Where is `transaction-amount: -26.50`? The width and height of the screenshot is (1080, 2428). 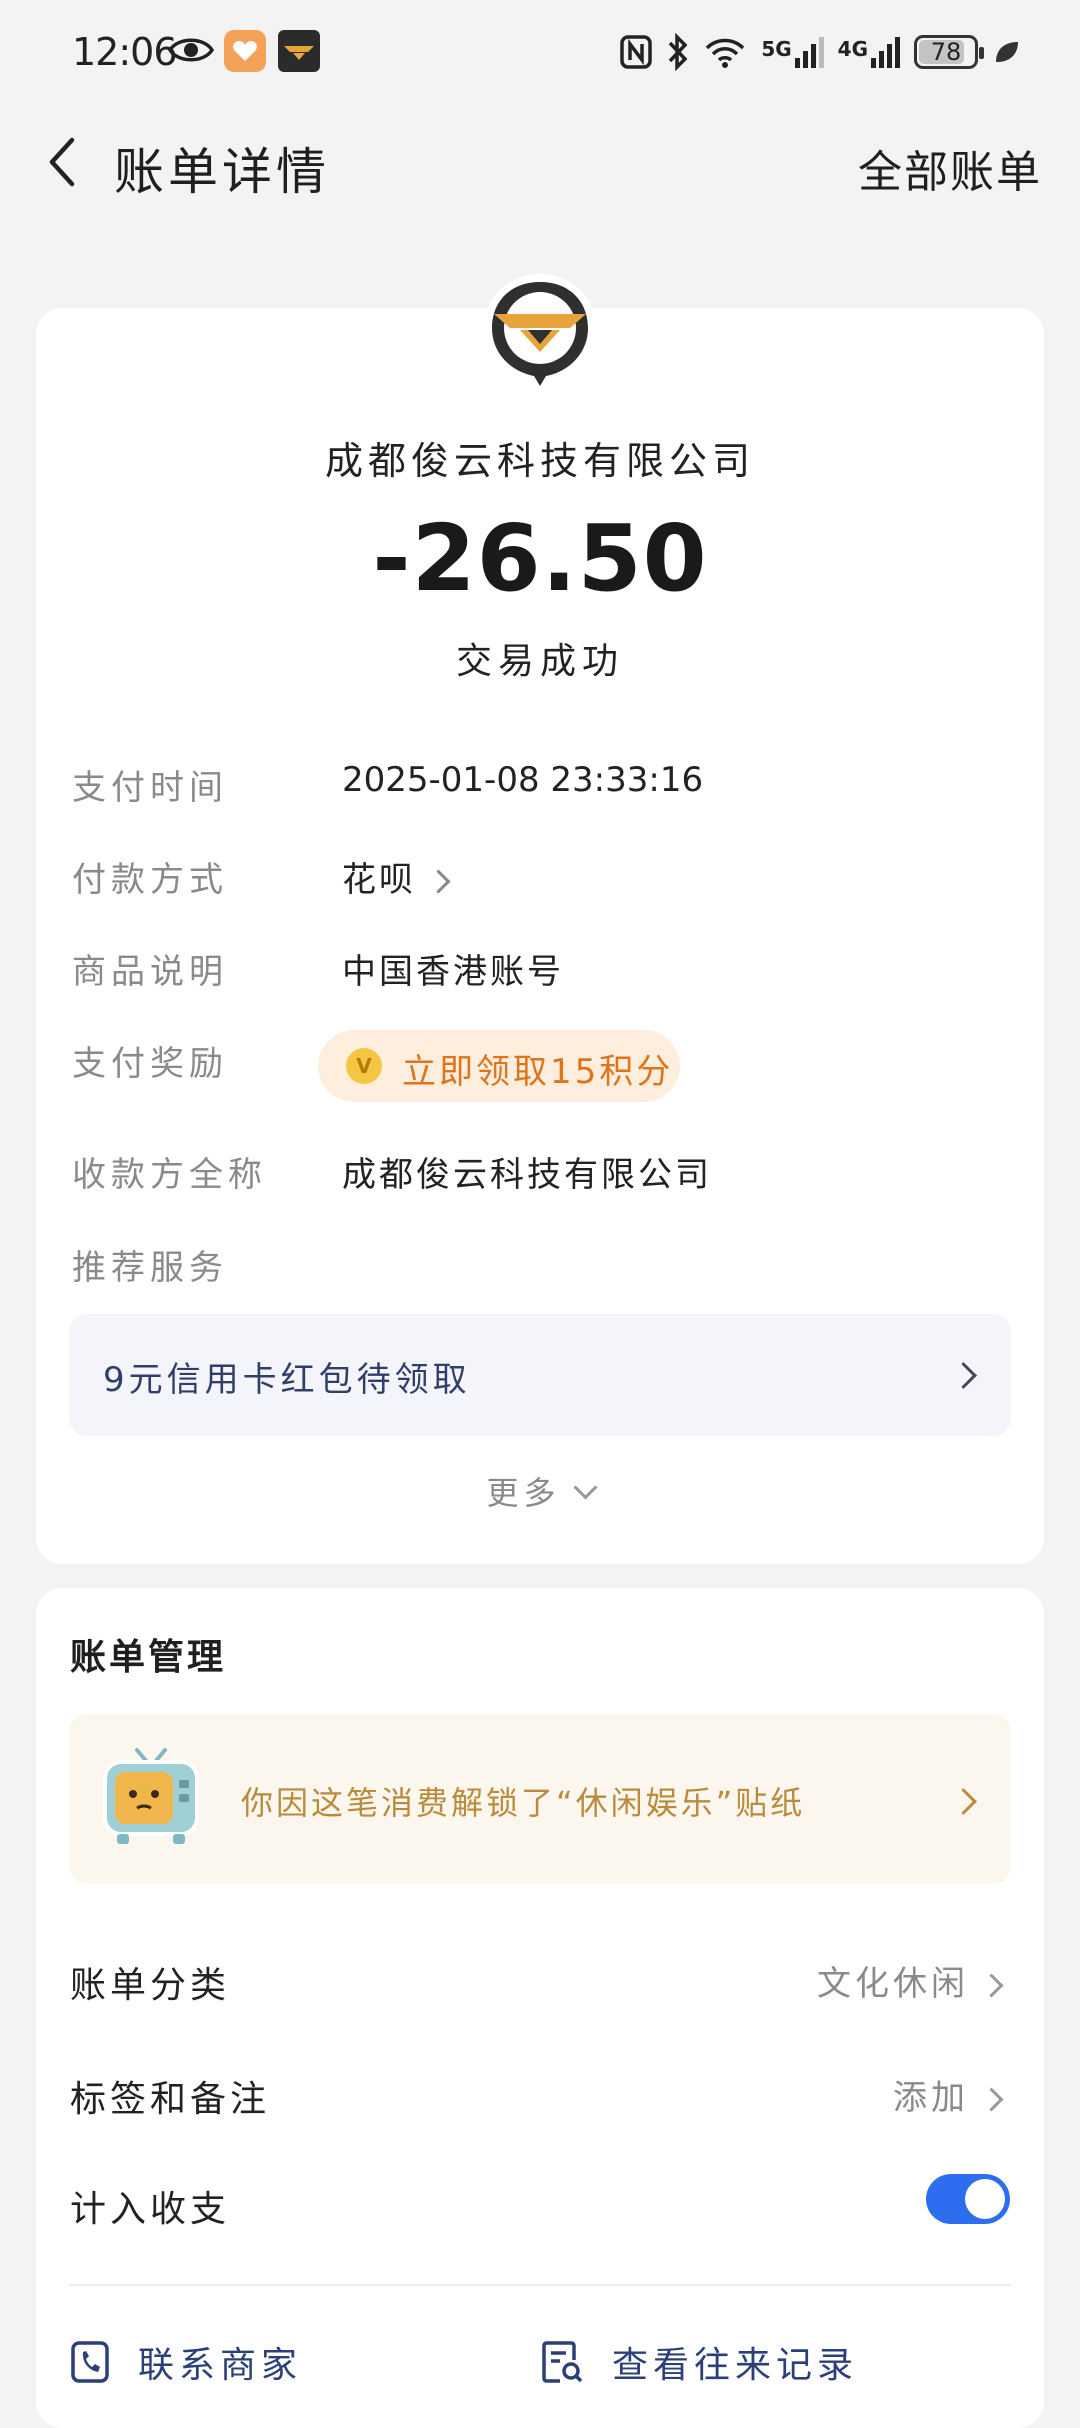
transaction-amount: -26.50 is located at coordinates (540, 558).